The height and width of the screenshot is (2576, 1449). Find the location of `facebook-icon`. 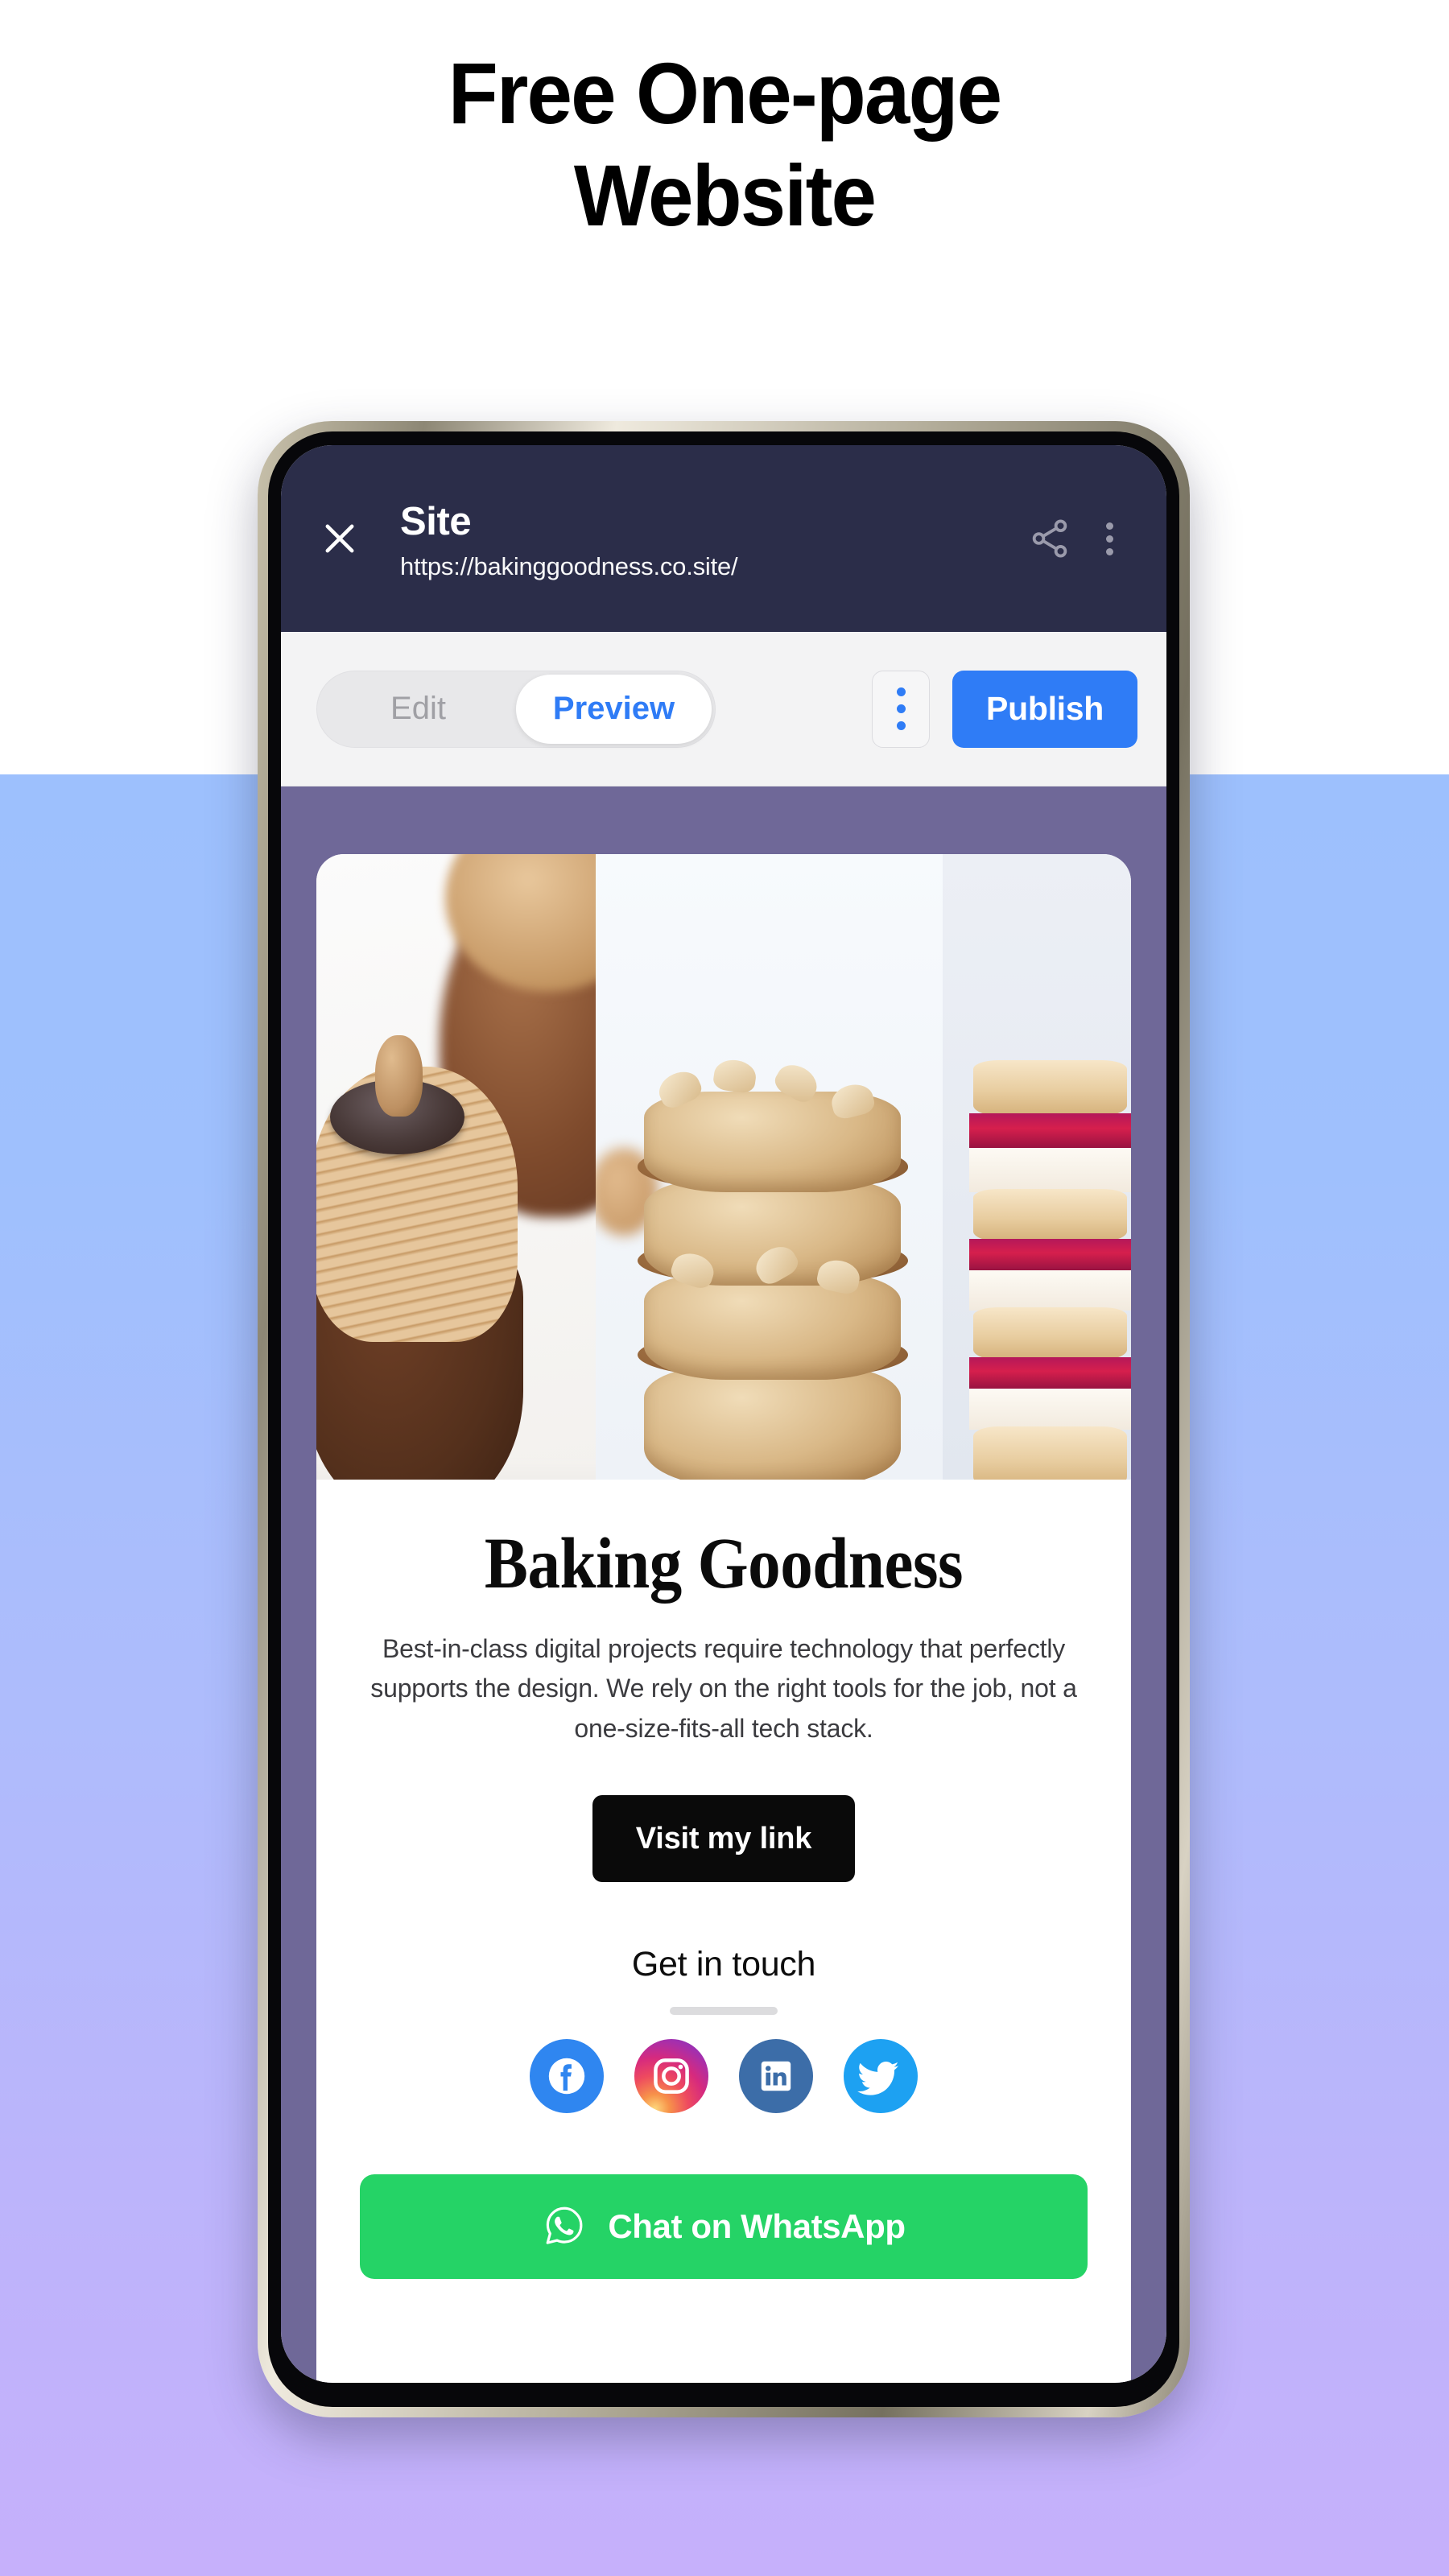

facebook-icon is located at coordinates (567, 2076).